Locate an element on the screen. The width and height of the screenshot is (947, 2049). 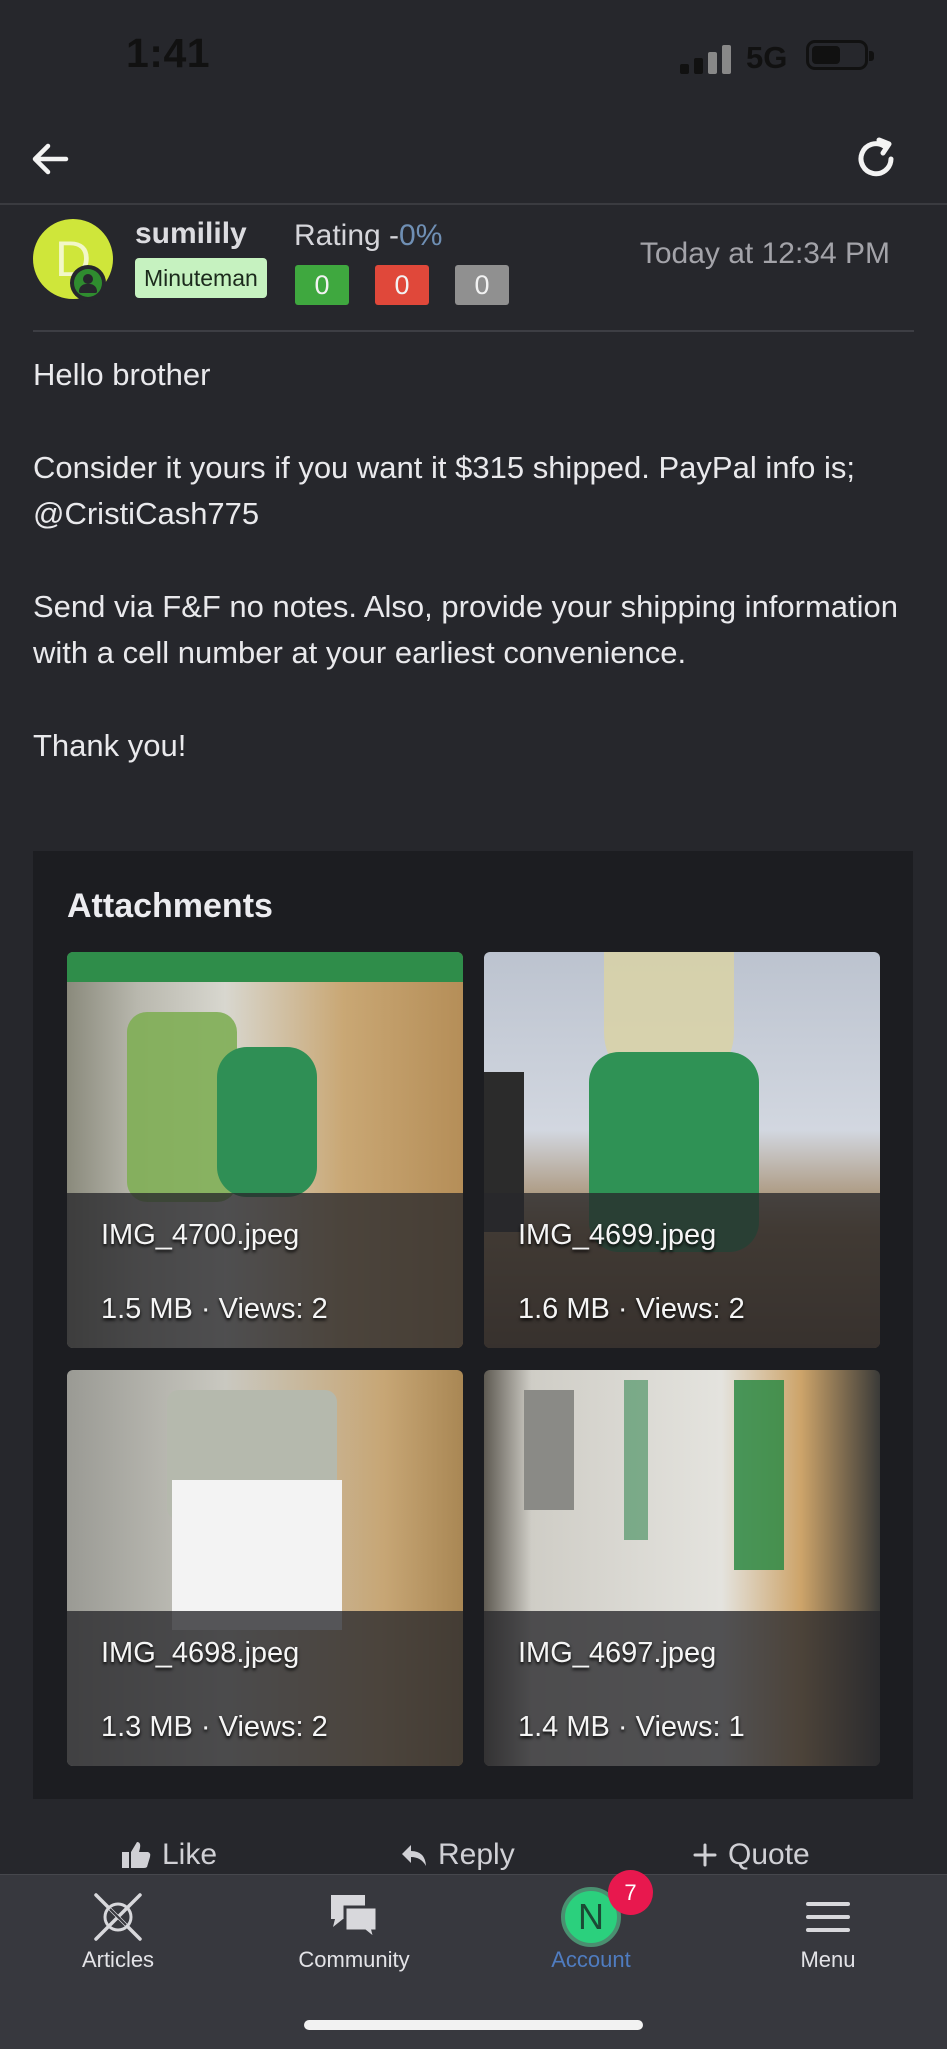
tab-account: N Account is located at coordinates (591, 1931).